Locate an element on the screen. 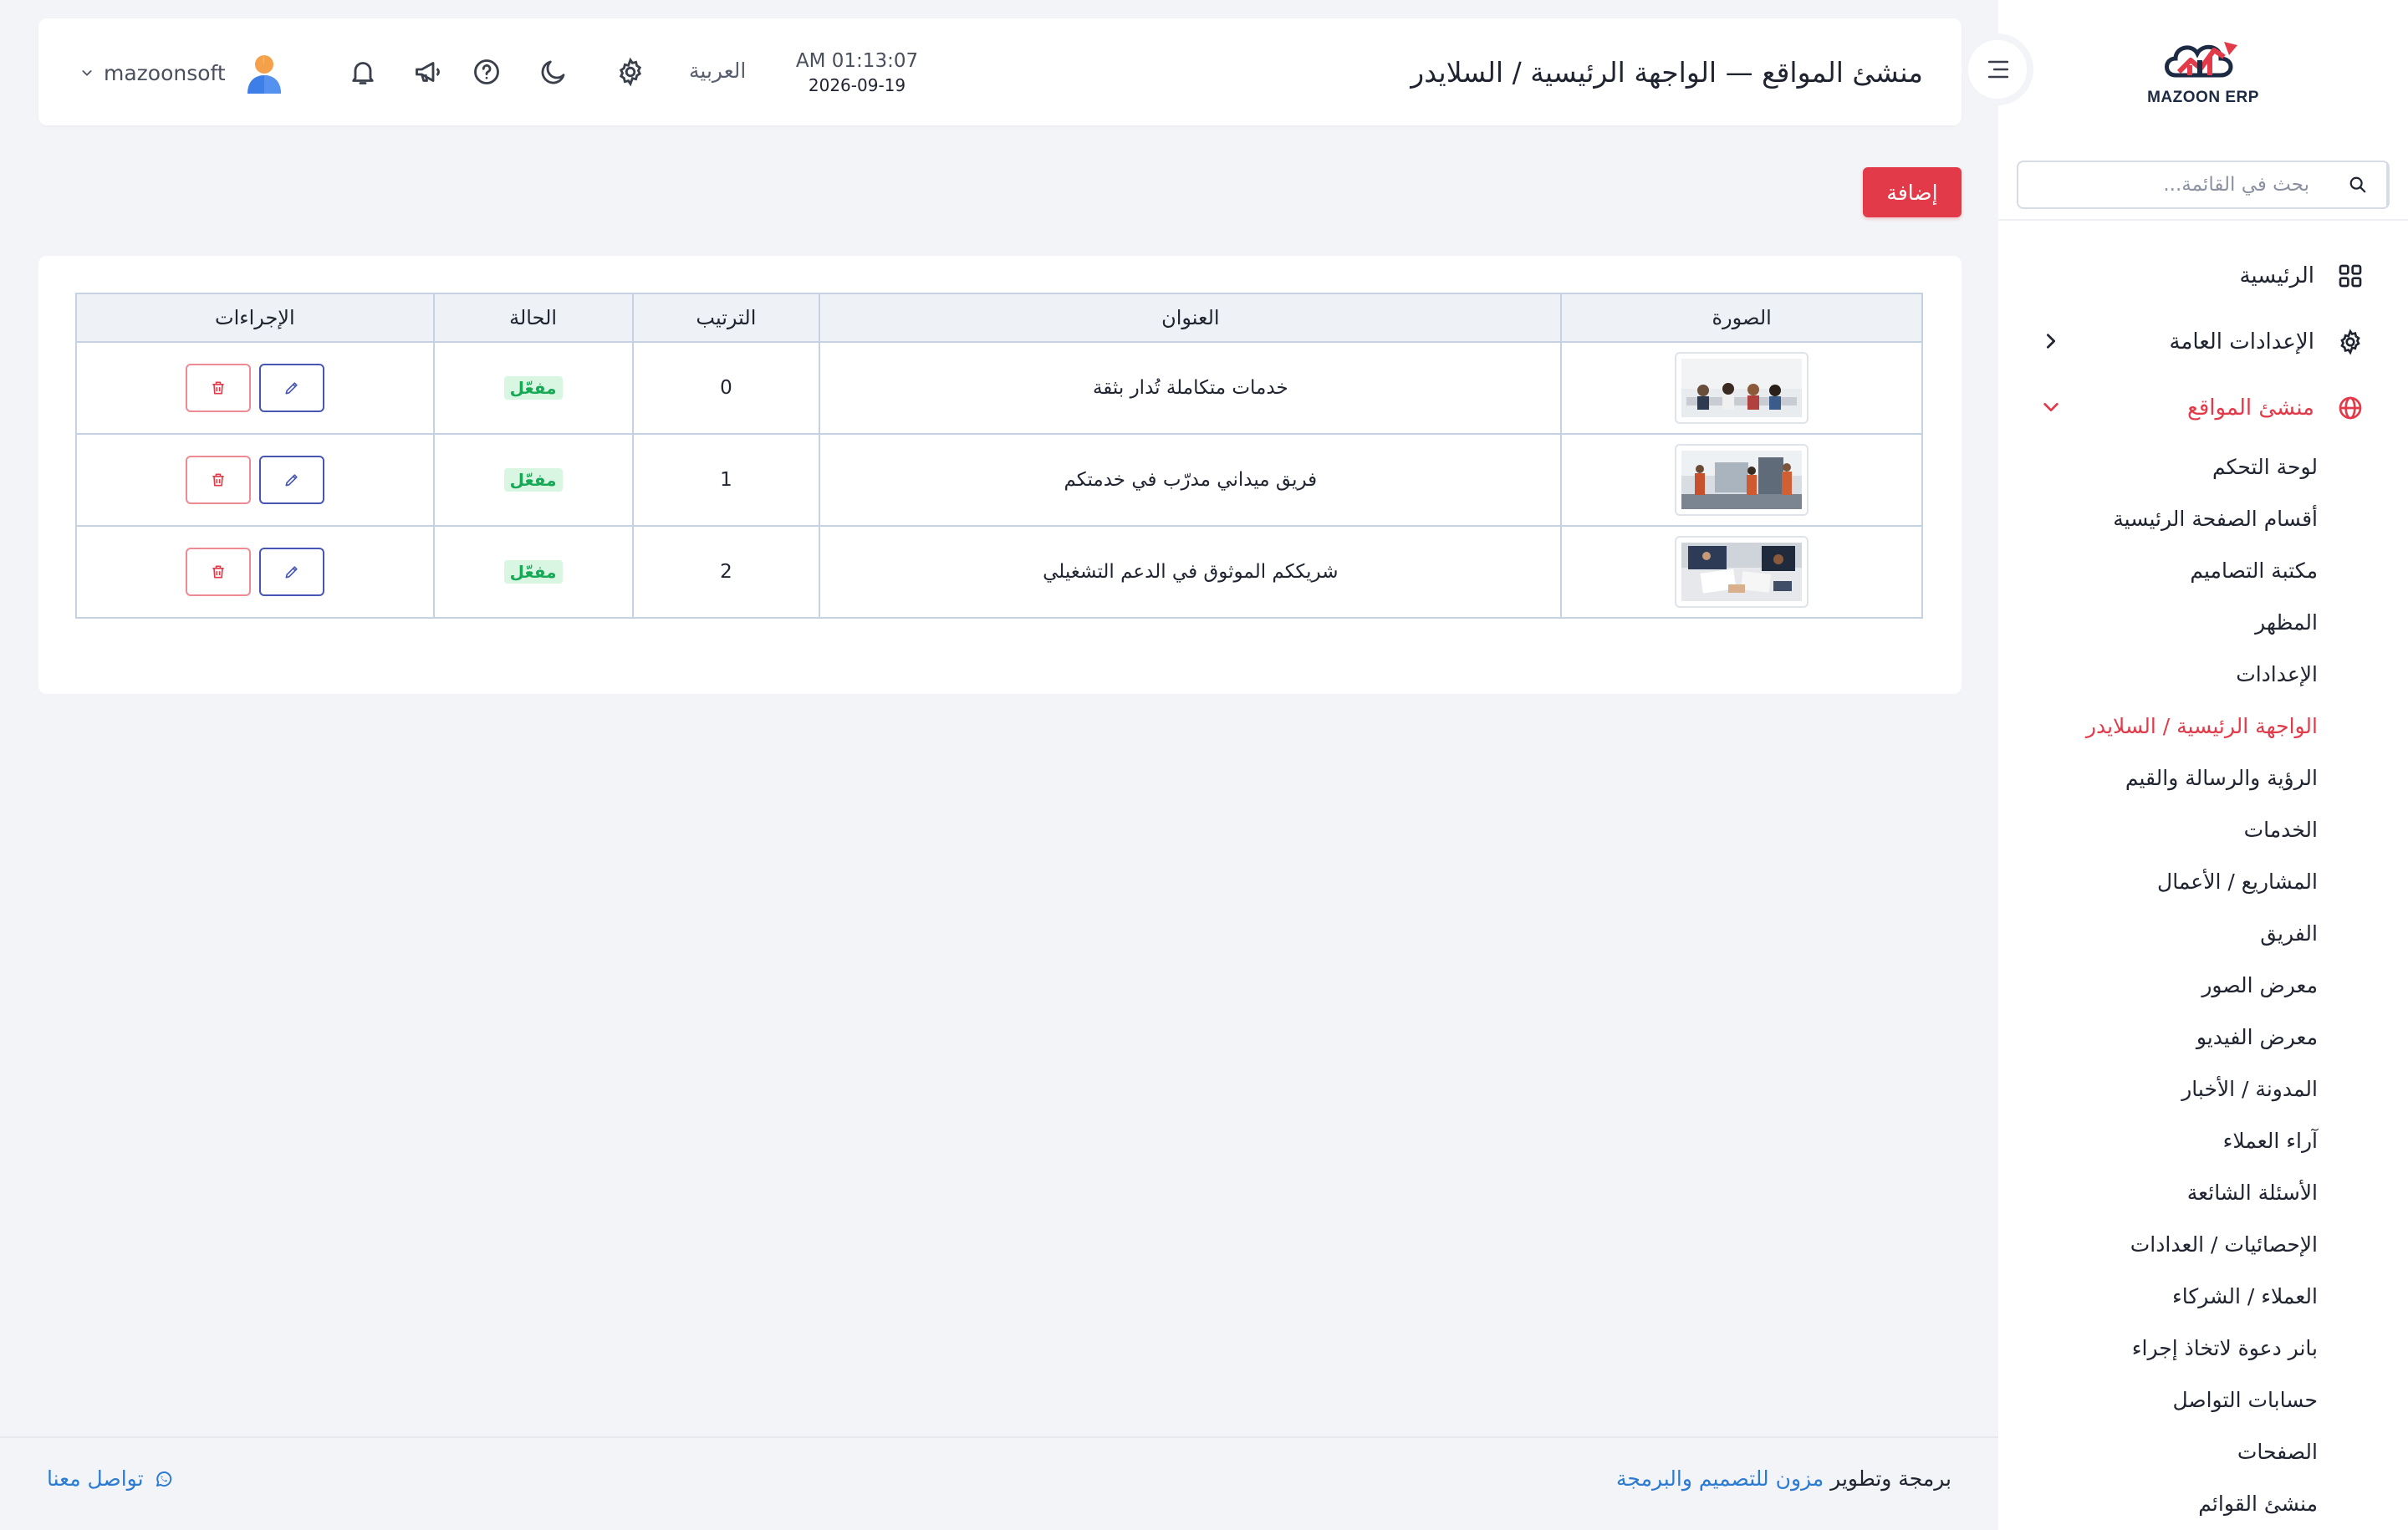 The image size is (2408, 1530). sidebar-subitem-hero-slider: الواجهة الرئيسية / السلايدر is located at coordinates (2203, 726).